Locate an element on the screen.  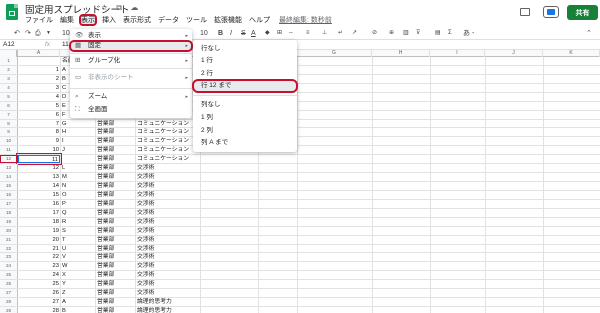
table-row: 15 14 N 営業部 交渉術 is located at coordinates (300, 186).